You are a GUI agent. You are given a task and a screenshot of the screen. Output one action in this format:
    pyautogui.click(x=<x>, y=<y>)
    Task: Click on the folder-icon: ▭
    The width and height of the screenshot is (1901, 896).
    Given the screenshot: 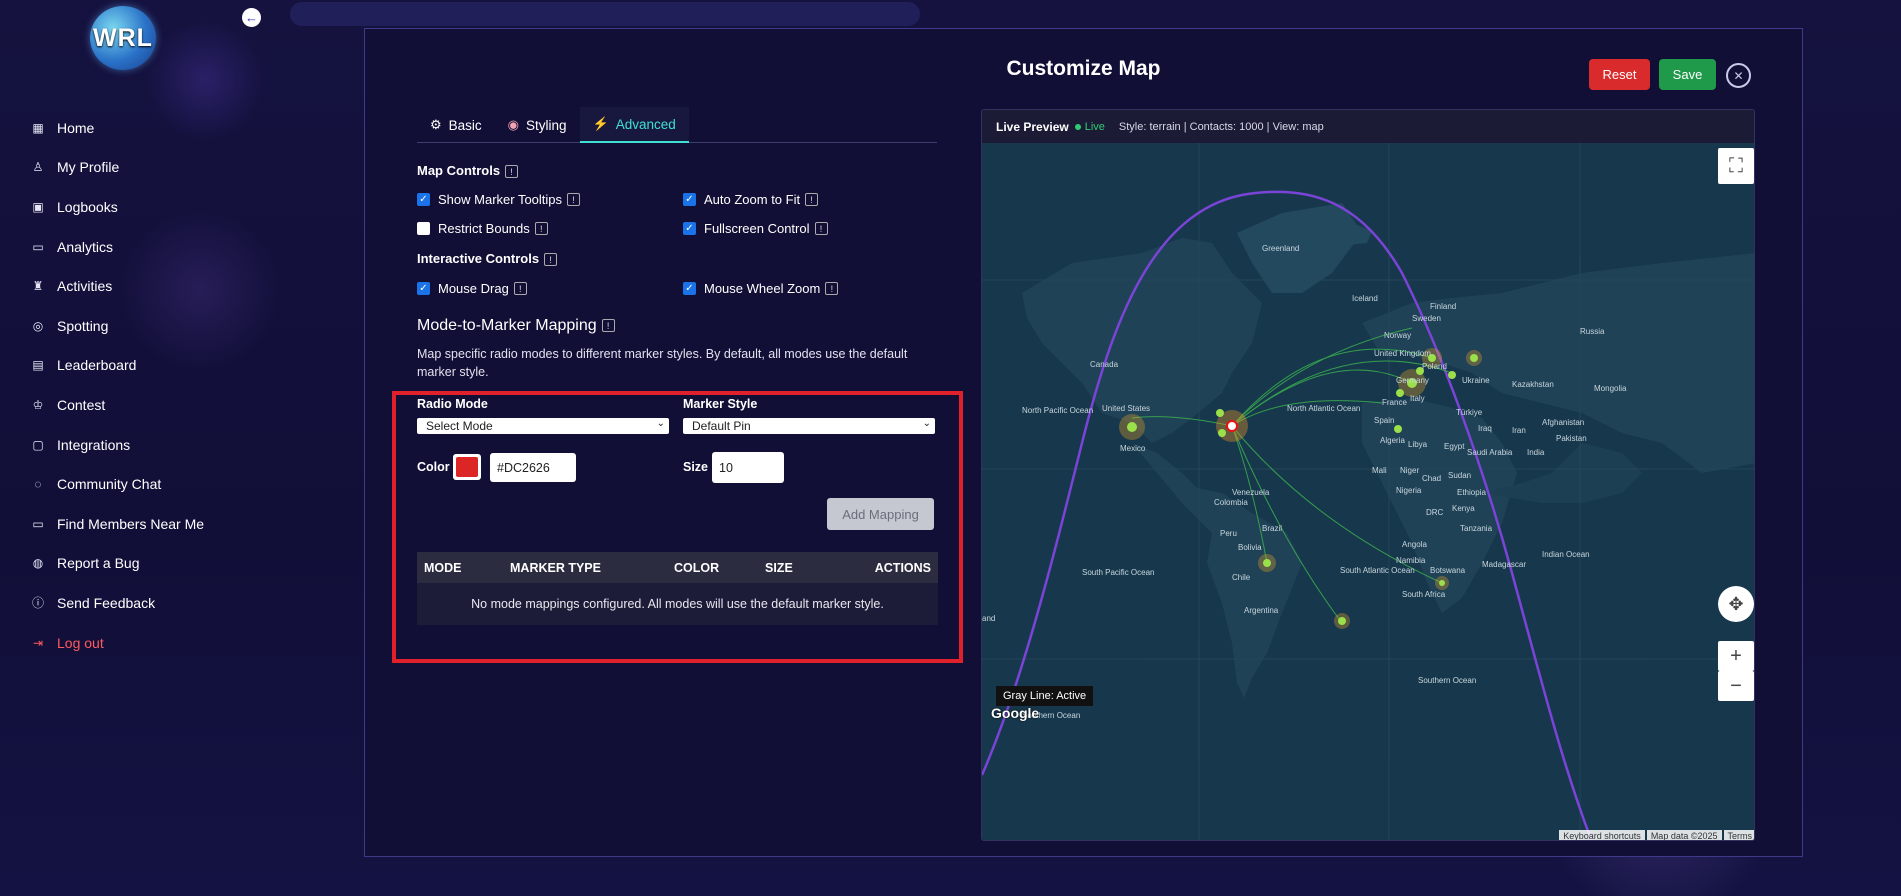 What is the action you would take?
    pyautogui.click(x=38, y=523)
    